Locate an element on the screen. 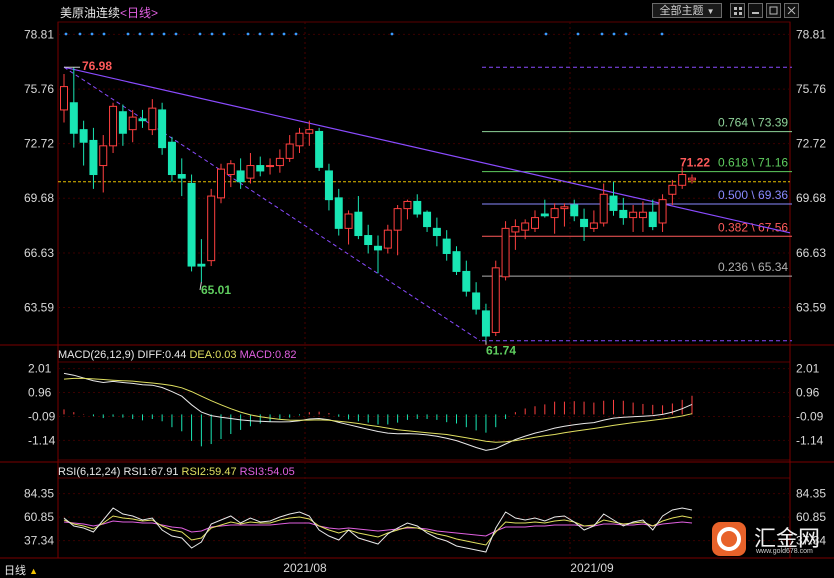  y-tick-right: 69.68 is located at coordinates (811, 198).